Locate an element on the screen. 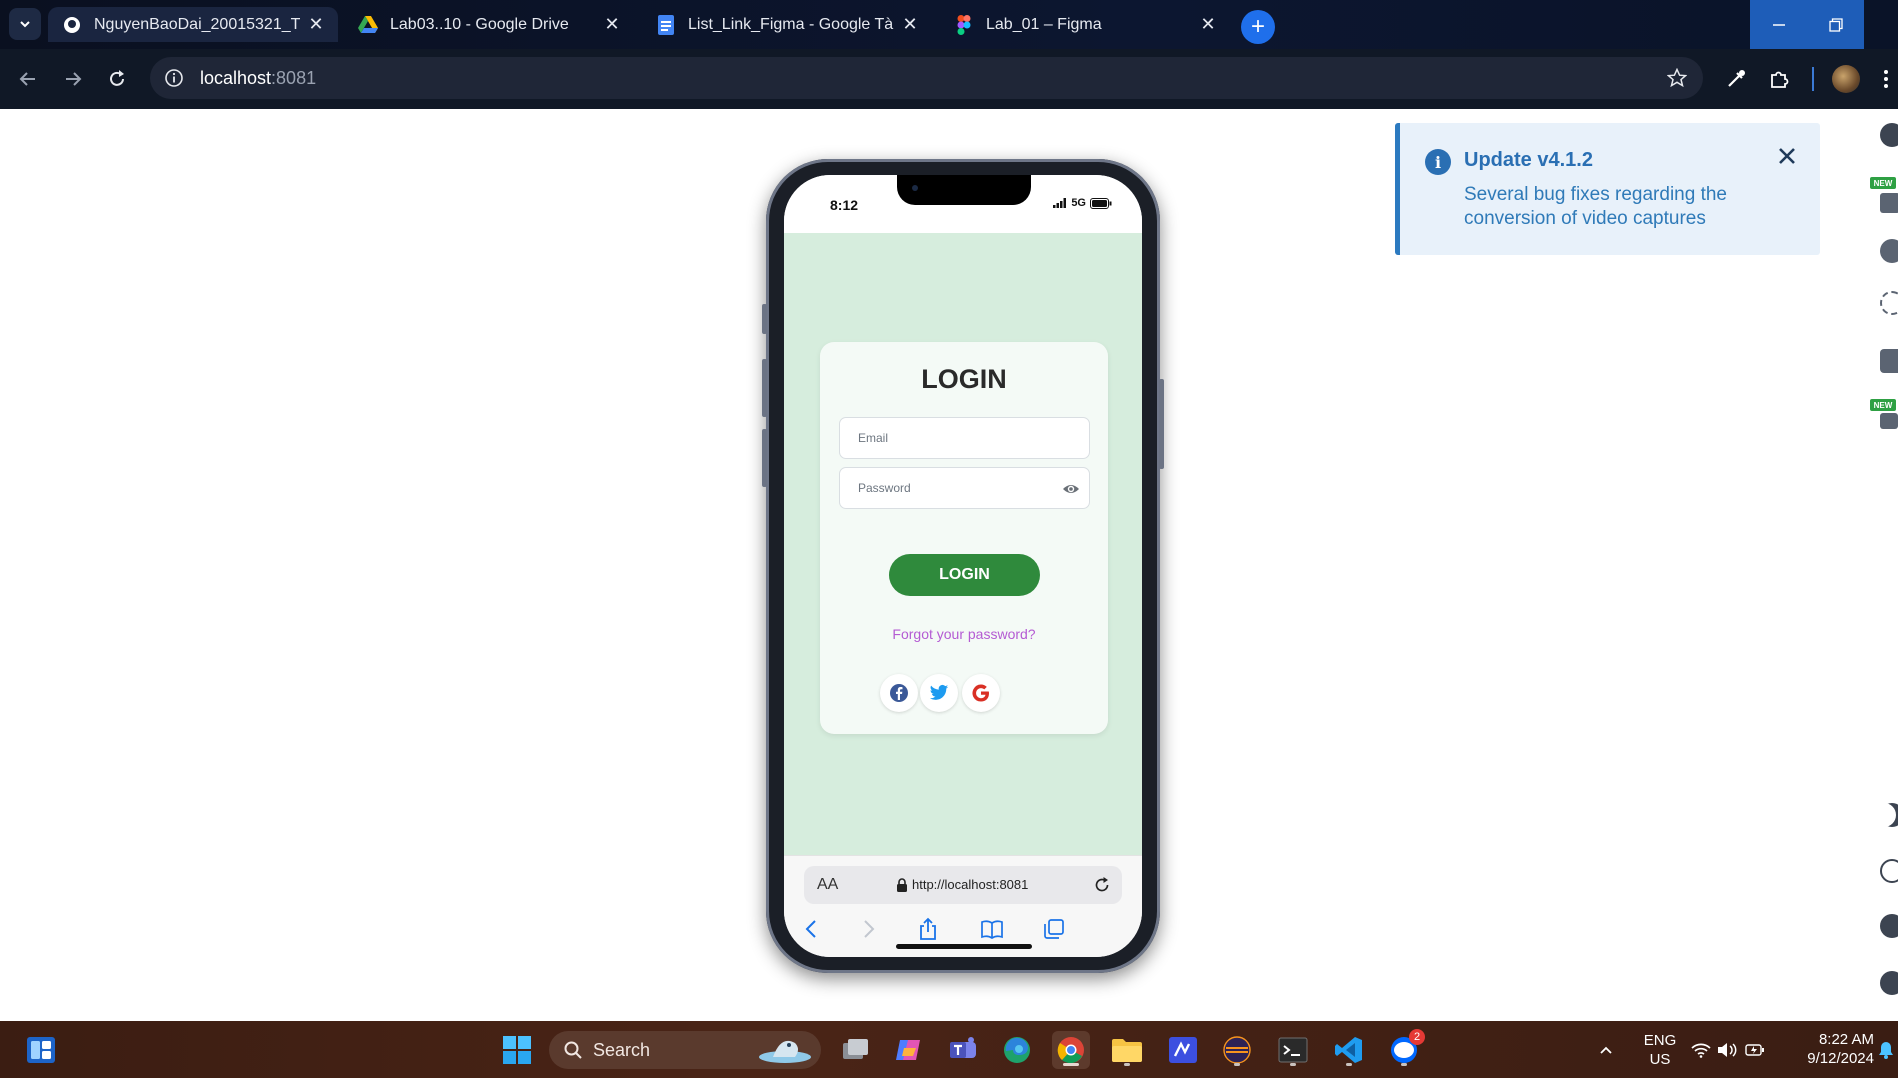  show-password-eye-icon is located at coordinates (1071, 489).